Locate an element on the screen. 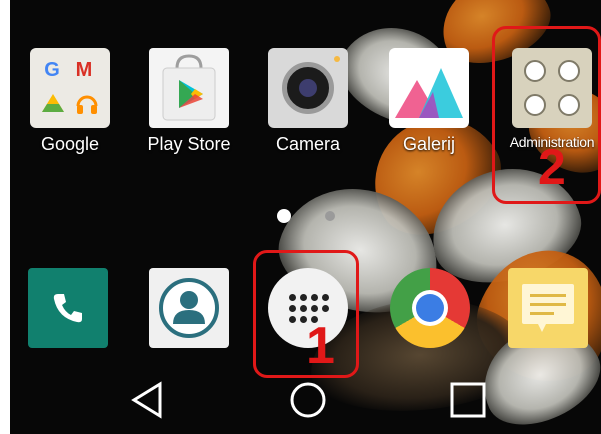 Image resolution: width=601 pixels, height=434 pixels. memo-icon is located at coordinates (548, 308).